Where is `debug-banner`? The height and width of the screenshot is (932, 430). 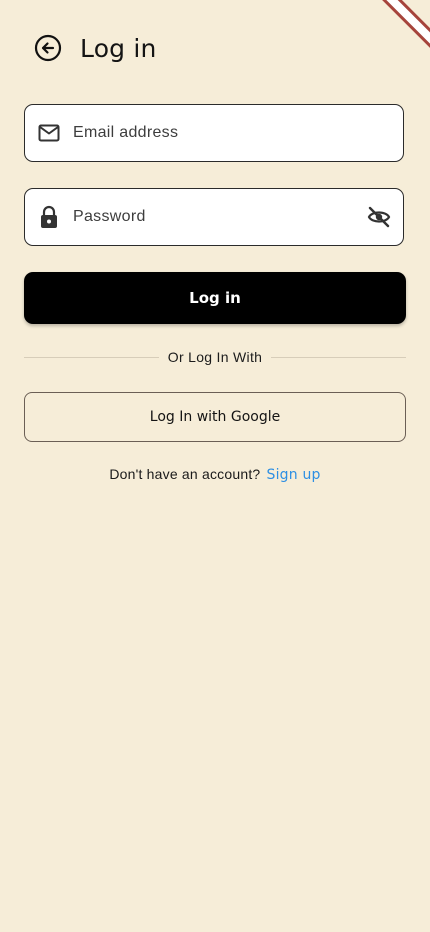
debug-banner is located at coordinates (400, 30).